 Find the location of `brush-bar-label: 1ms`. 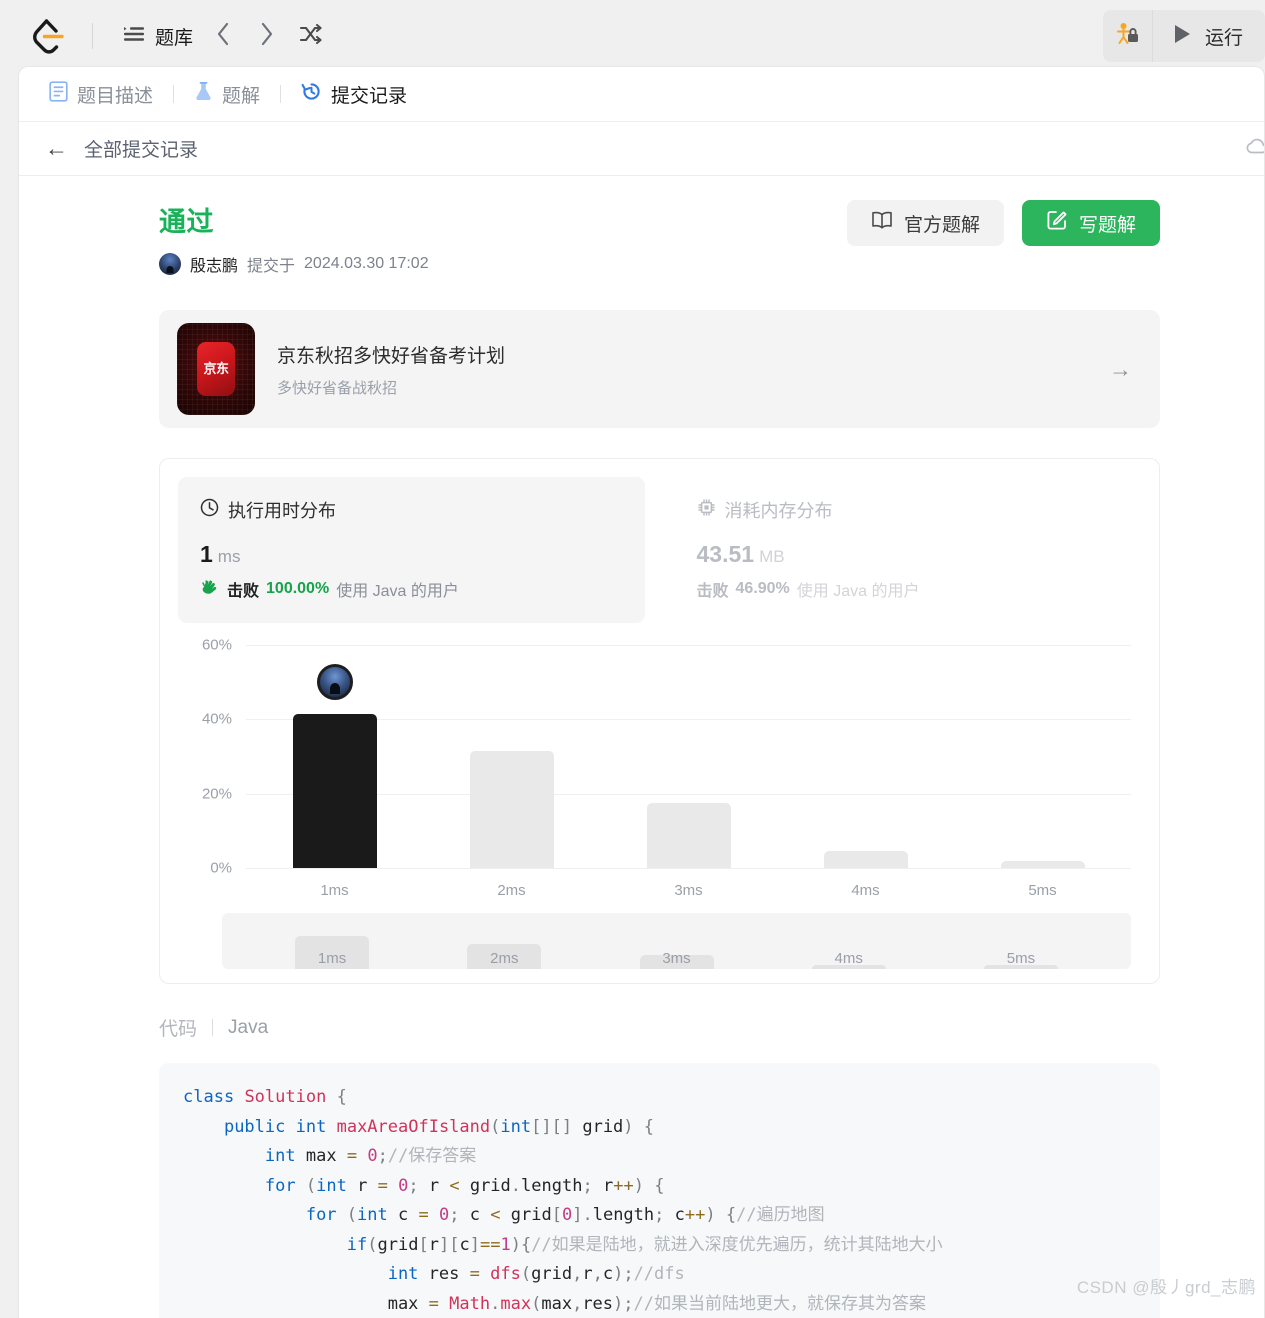

brush-bar-label: 1ms is located at coordinates (332, 958).